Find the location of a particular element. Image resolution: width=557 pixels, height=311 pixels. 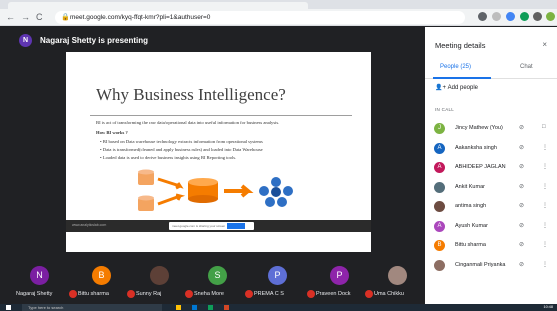

participant-list-item: J Jincy Mathew (You) ⊘ □ is located at coordinates (491, 128).